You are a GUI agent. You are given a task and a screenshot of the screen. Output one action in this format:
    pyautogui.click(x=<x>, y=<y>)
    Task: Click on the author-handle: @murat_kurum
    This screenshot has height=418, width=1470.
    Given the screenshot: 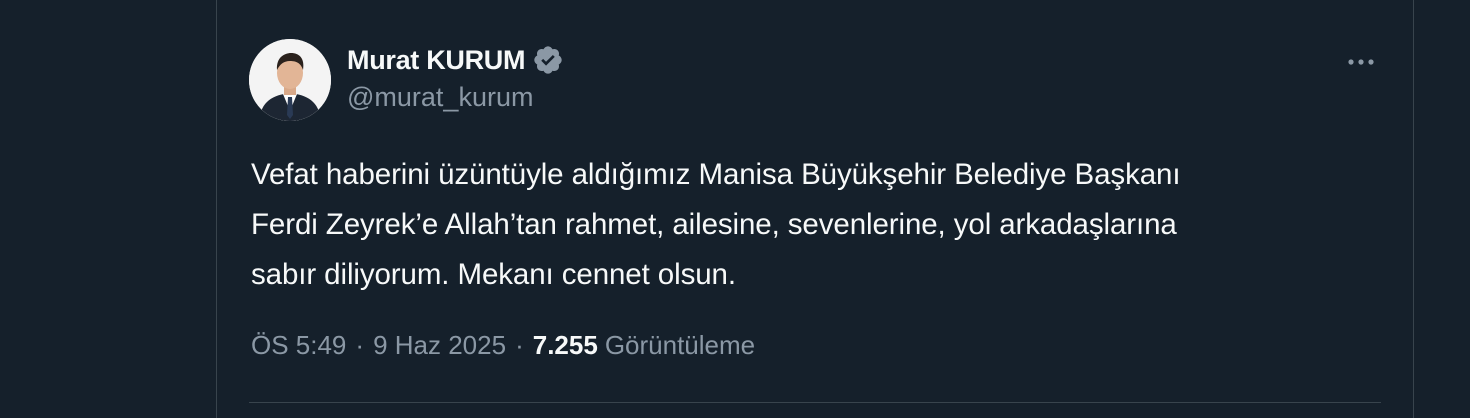 What is the action you would take?
    pyautogui.click(x=440, y=97)
    